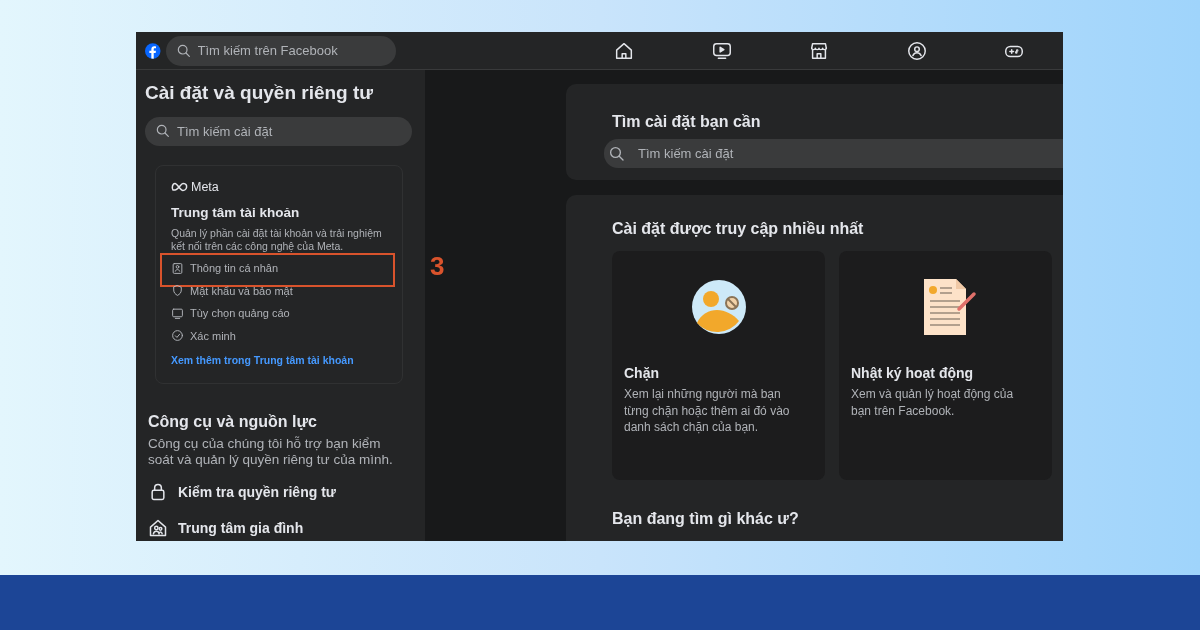 This screenshot has height=630, width=1200. What do you see at coordinates (205, 187) in the screenshot?
I see `brand-name: Meta` at bounding box center [205, 187].